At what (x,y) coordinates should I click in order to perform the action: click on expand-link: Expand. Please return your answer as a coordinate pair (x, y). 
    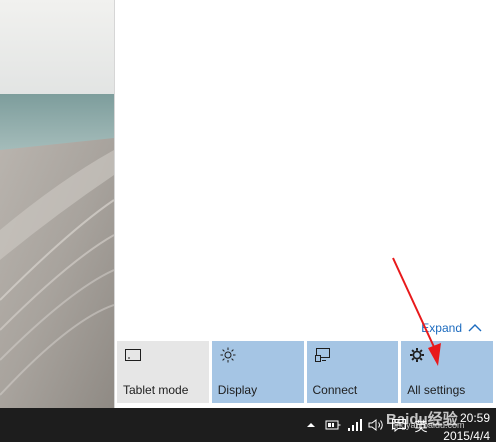
    Looking at the image, I should click on (451, 328).